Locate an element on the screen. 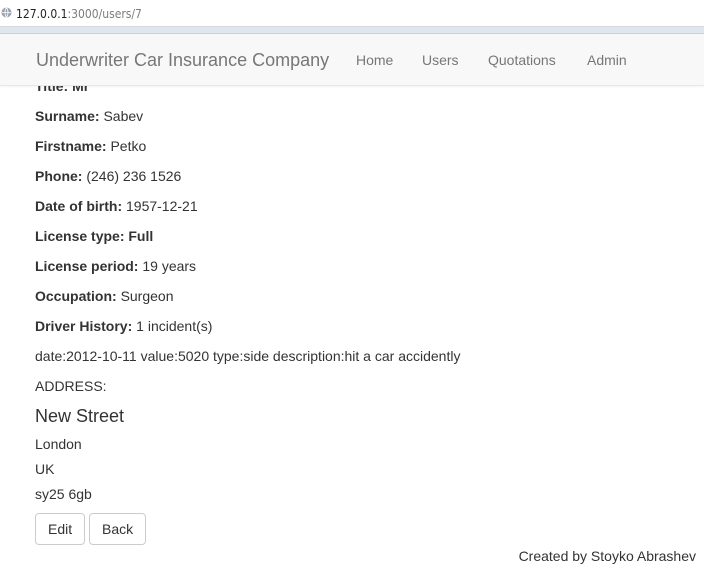  nav-item-quotations: Quotations is located at coordinates (522, 60).